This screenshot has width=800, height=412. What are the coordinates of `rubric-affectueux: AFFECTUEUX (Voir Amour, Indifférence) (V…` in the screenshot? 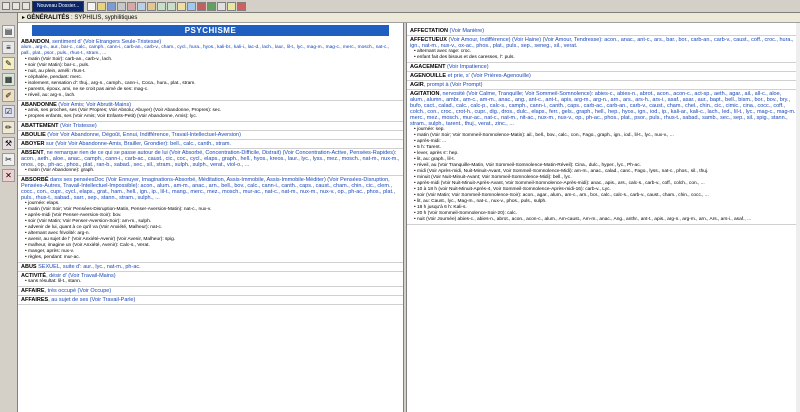 It's located at (603, 49).